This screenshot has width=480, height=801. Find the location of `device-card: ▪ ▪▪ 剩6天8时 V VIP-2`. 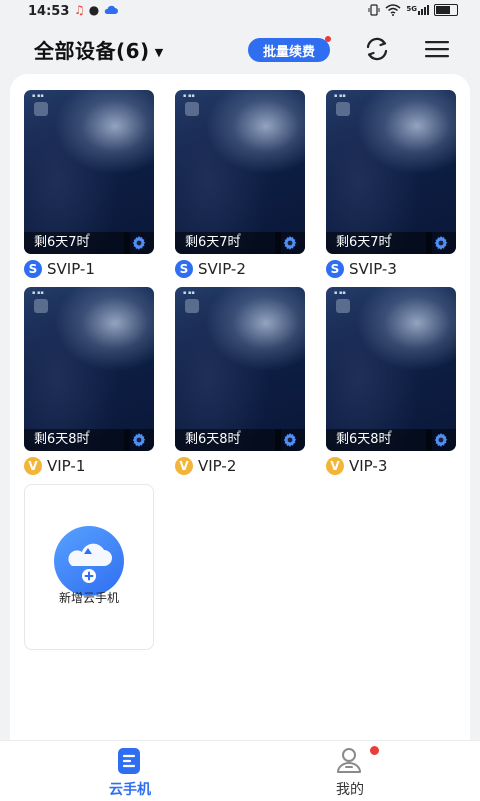

device-card: ▪ ▪▪ 剩6天8时 V VIP-2 is located at coordinates (240, 382).